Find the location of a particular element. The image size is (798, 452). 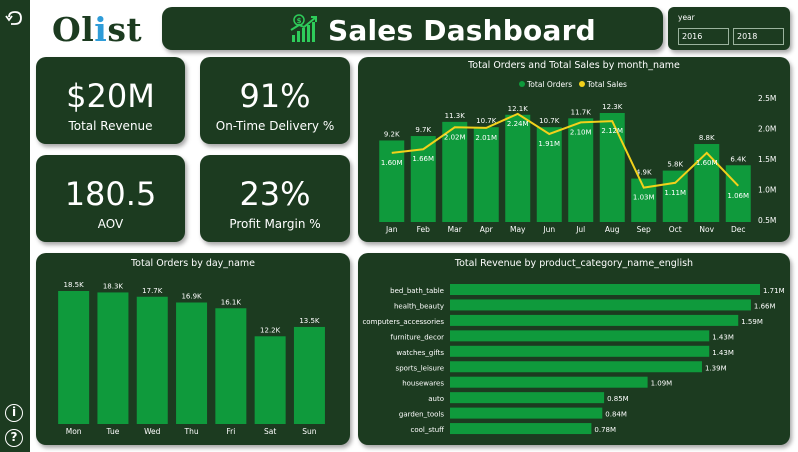

bar-data-label: 11.7K is located at coordinates (581, 112).